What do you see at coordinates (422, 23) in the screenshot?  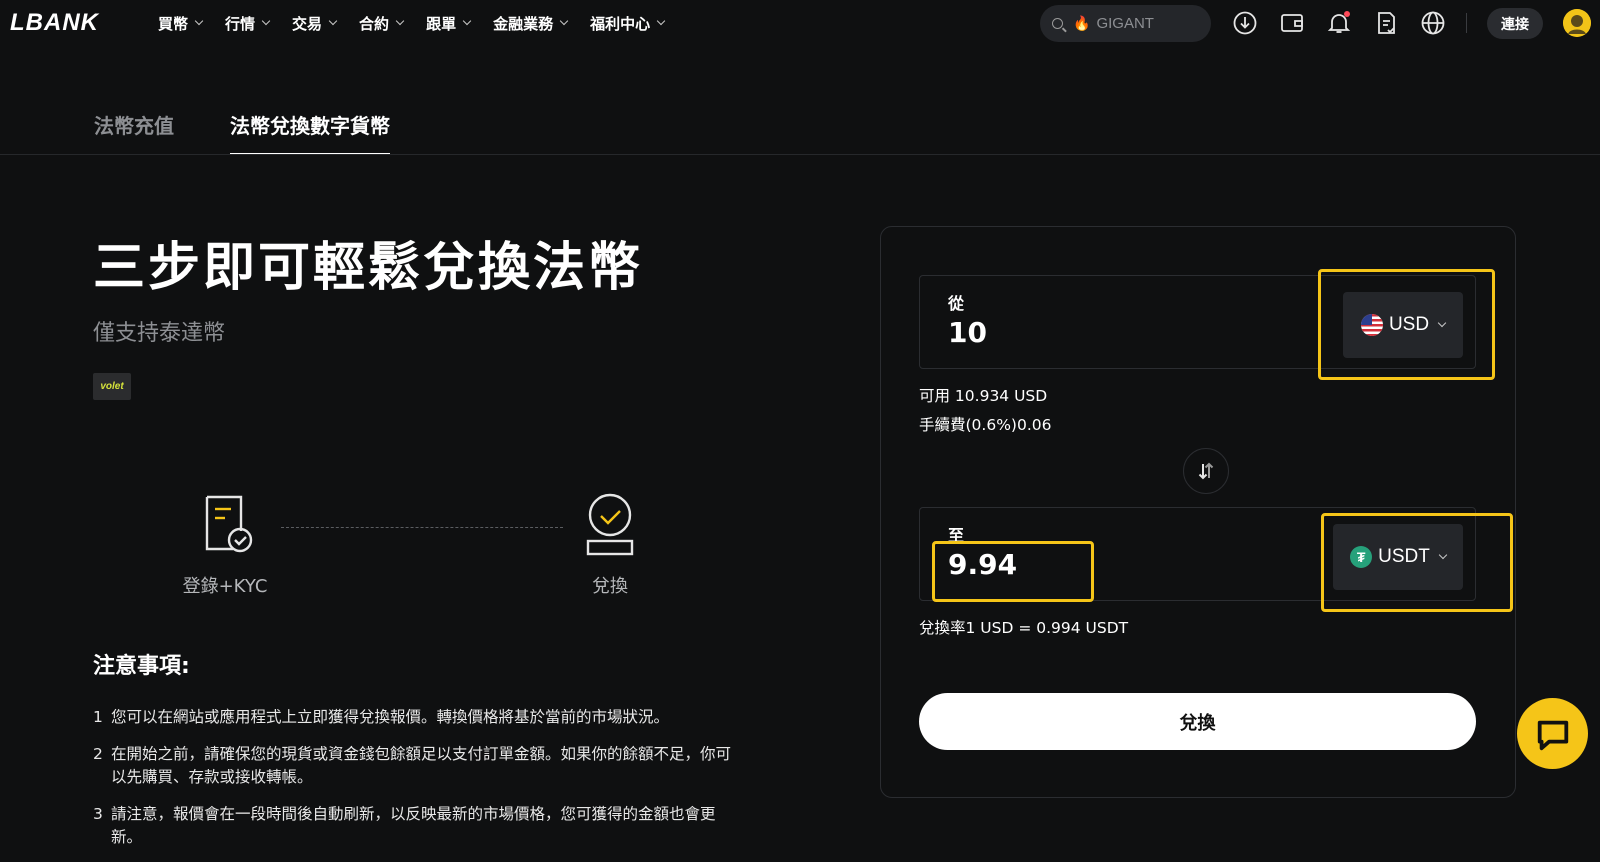 I see `main-menu: 買幣 行情 交易 合約 跟單 金融業務 福利中心` at bounding box center [422, 23].